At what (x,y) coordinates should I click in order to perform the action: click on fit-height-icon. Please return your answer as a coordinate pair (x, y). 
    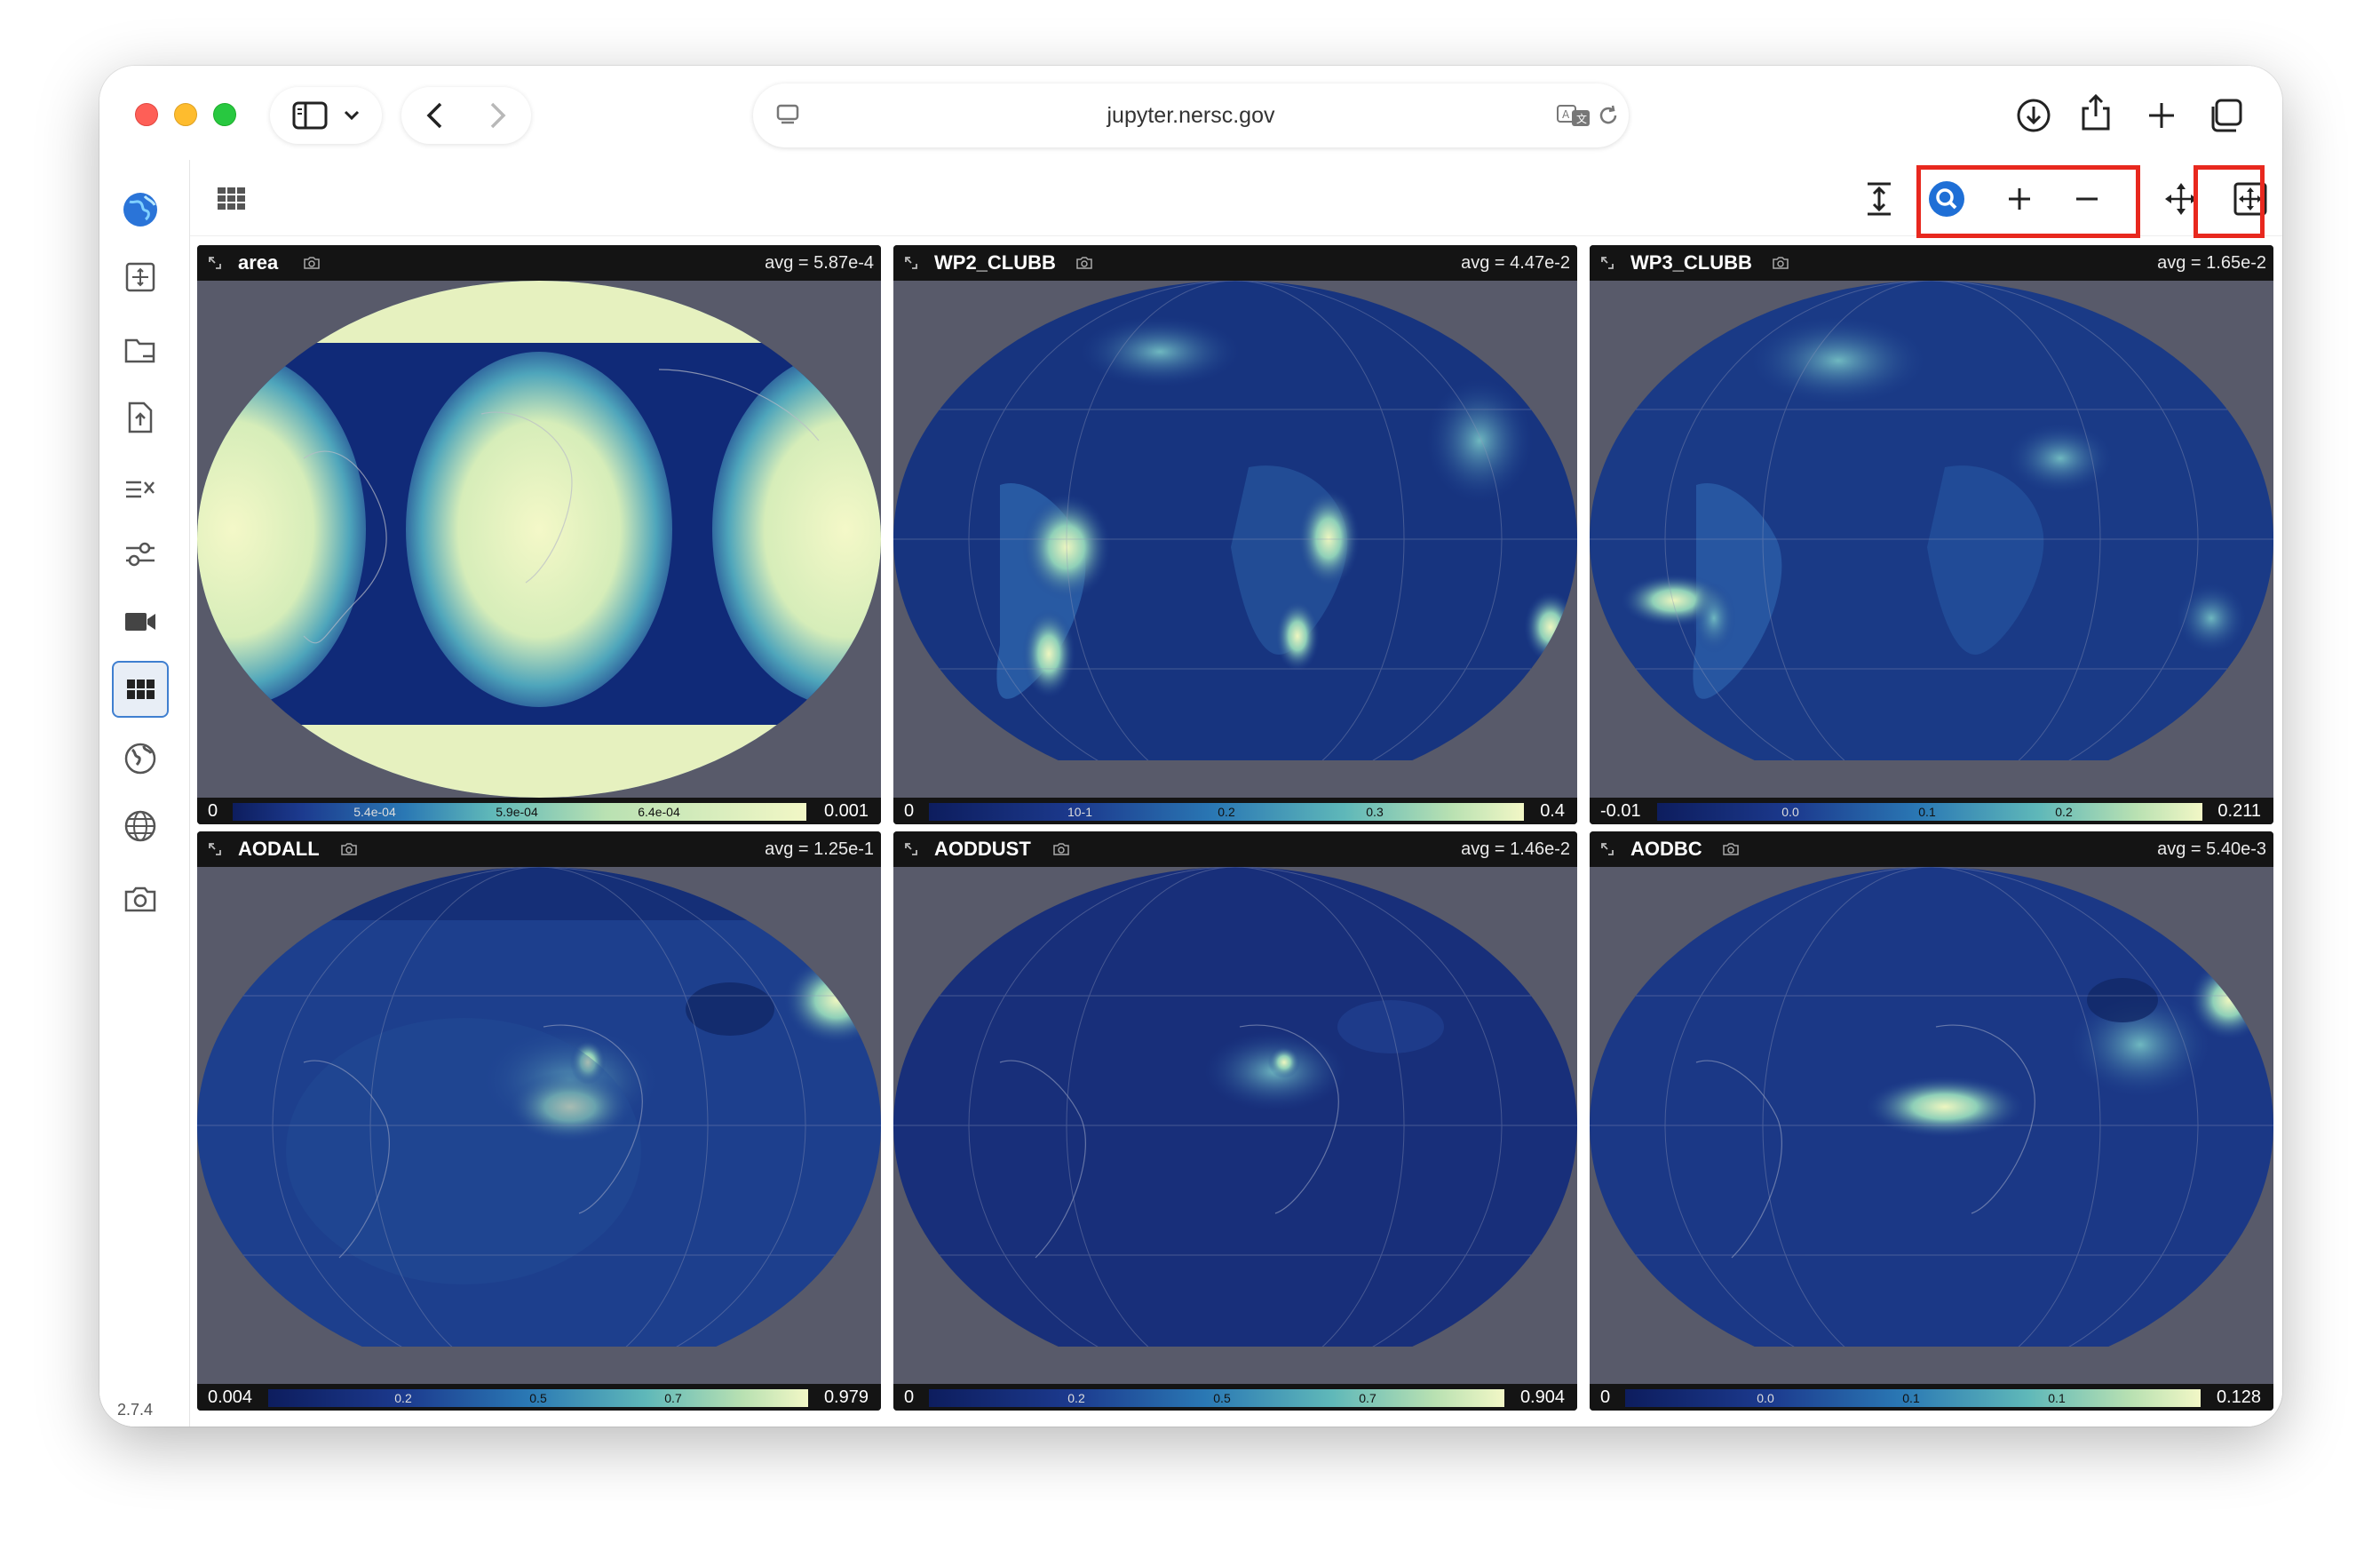
    Looking at the image, I should click on (1879, 199).